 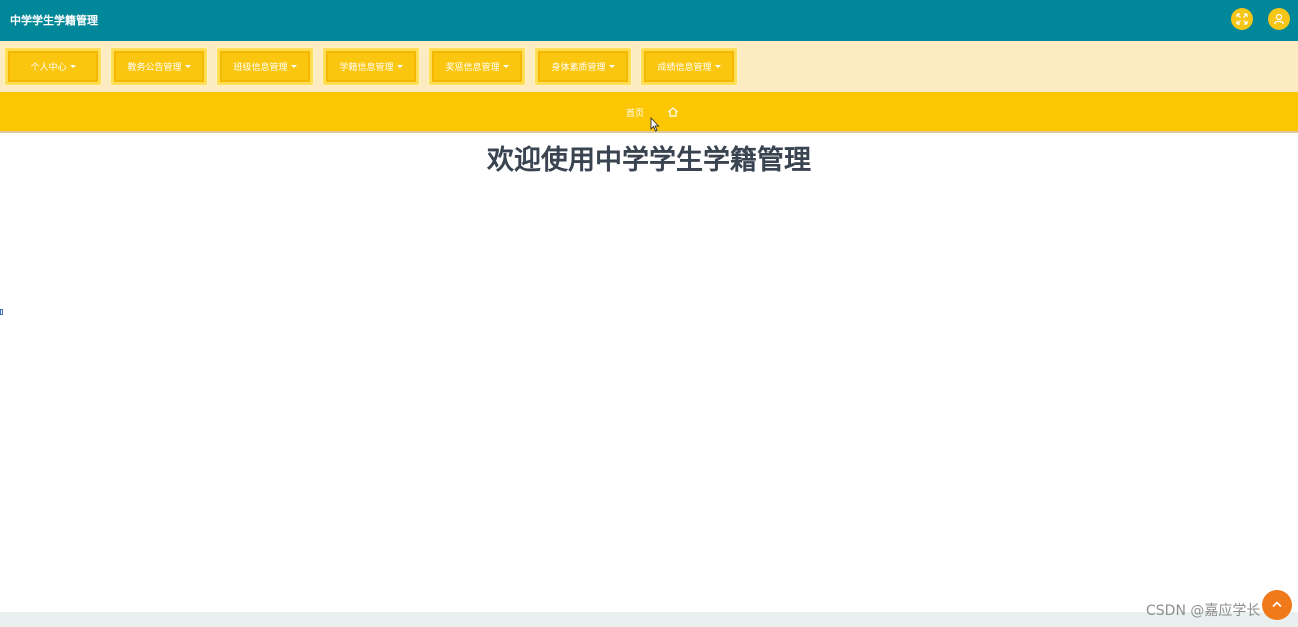 I want to click on menu-item-grades: 成绩信息管理, so click(x=689, y=66).